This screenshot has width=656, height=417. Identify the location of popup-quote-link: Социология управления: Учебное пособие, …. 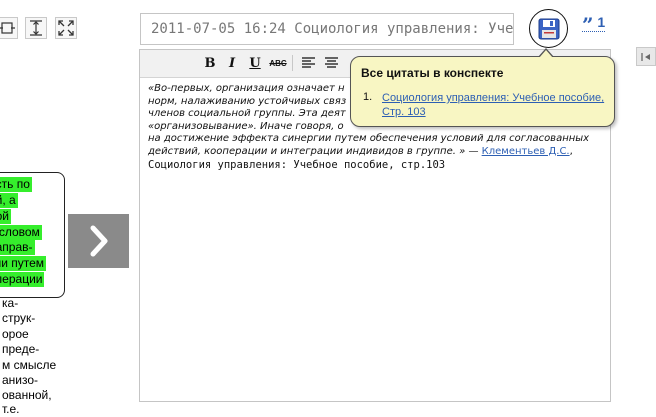
(497, 105).